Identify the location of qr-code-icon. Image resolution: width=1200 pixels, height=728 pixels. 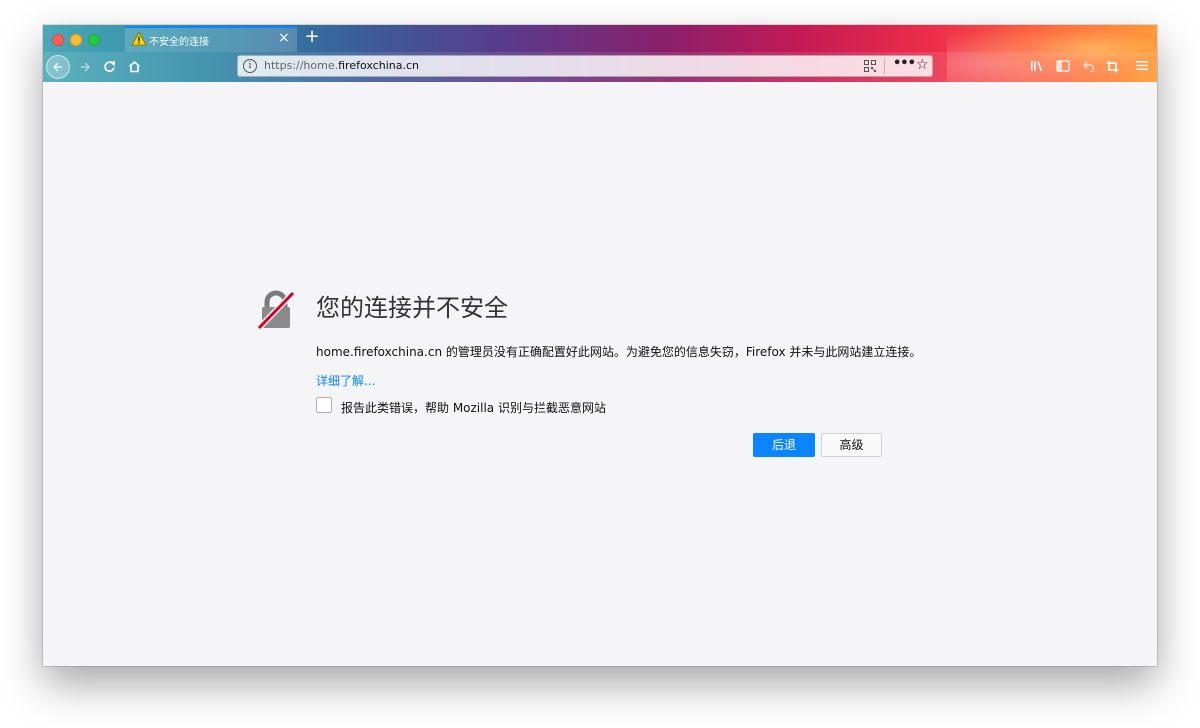
(870, 66).